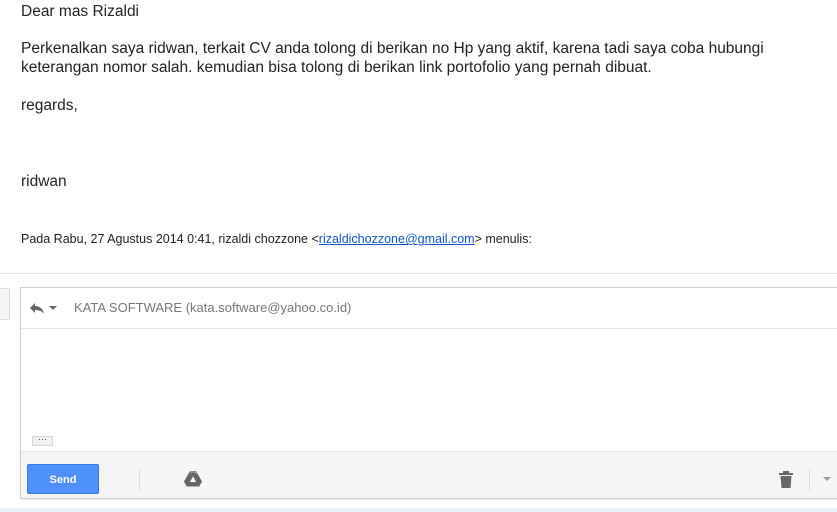 The width and height of the screenshot is (837, 512). What do you see at coordinates (139, 479) in the screenshot?
I see `toolbar-divider` at bounding box center [139, 479].